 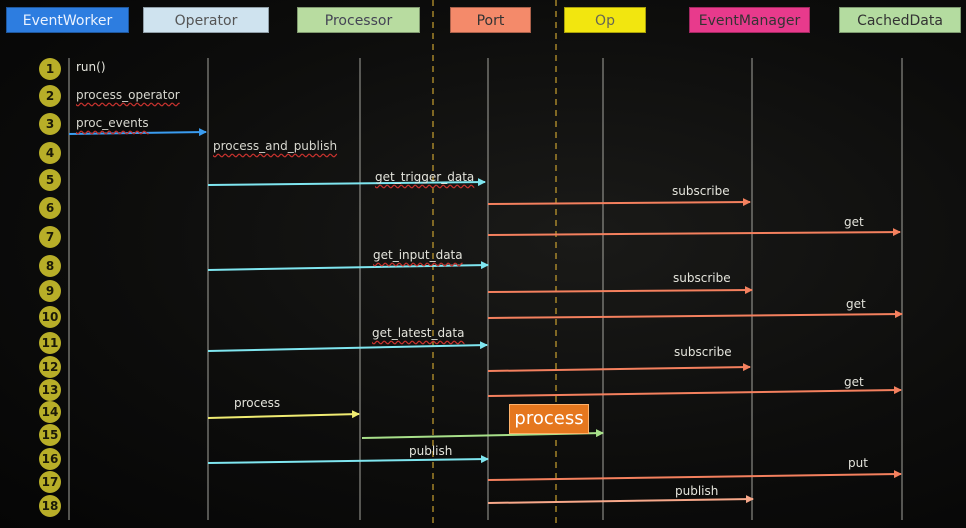 I want to click on step-number: 11, so click(x=50, y=343).